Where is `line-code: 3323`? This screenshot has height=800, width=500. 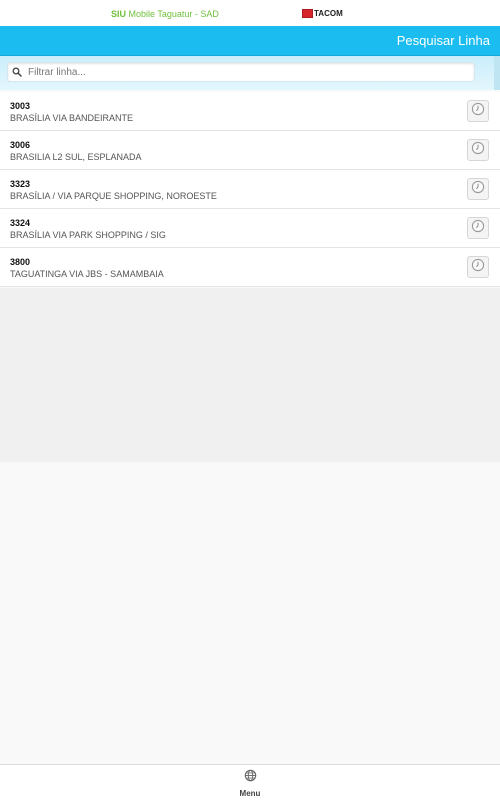
line-code: 3323 is located at coordinates (20, 184).